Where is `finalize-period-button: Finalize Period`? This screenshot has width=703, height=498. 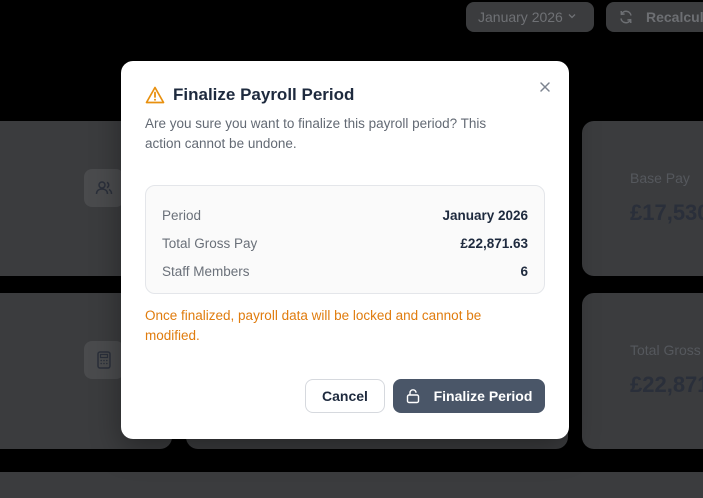
finalize-period-button: Finalize Period is located at coordinates (469, 396).